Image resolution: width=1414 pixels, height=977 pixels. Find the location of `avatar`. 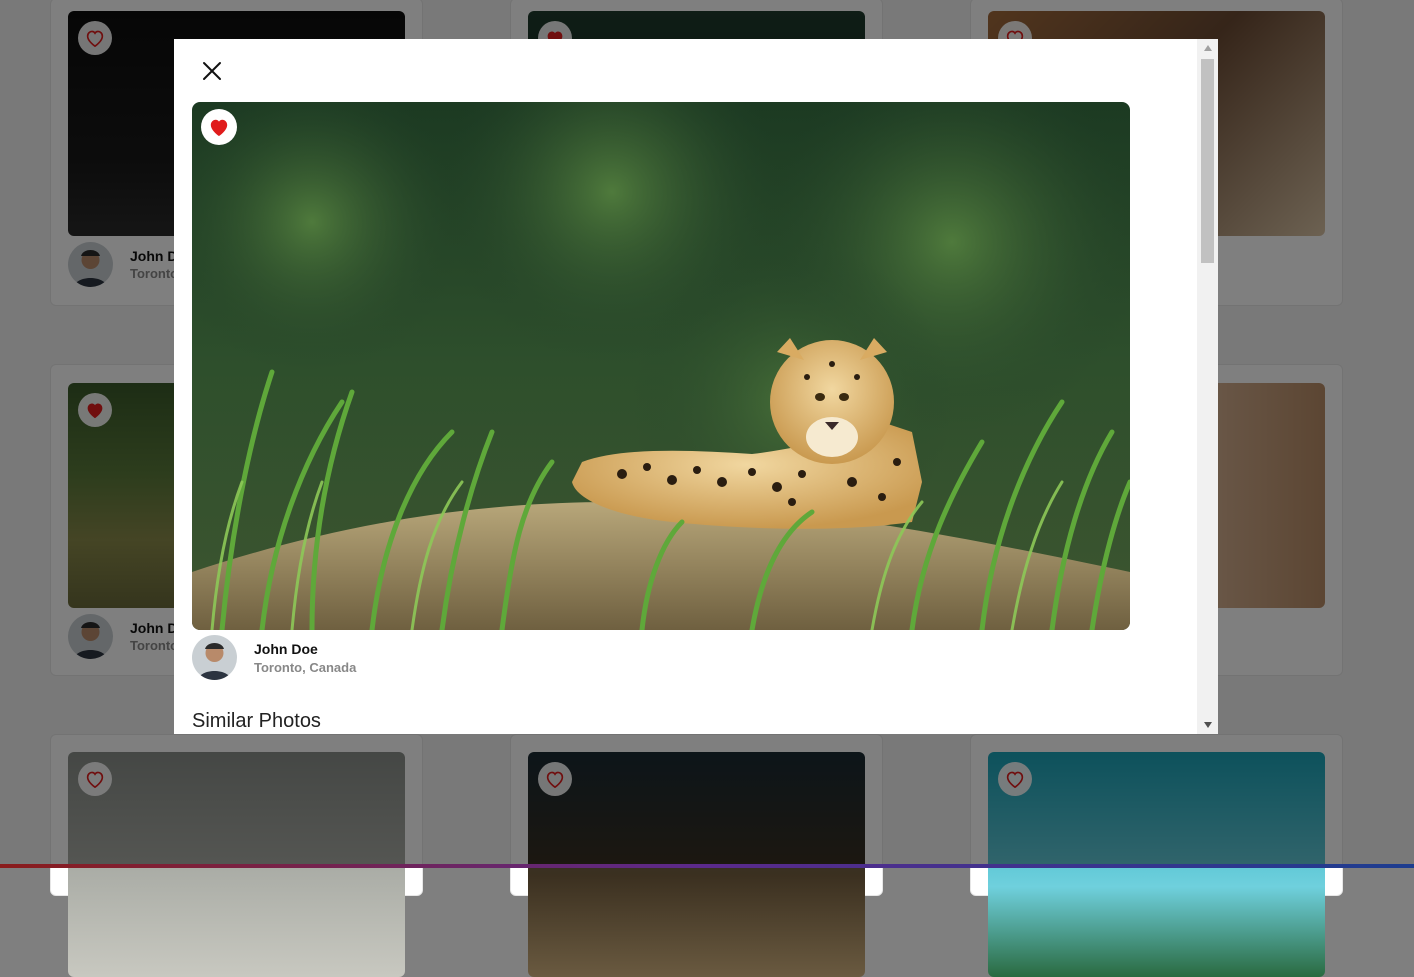

avatar is located at coordinates (214, 657).